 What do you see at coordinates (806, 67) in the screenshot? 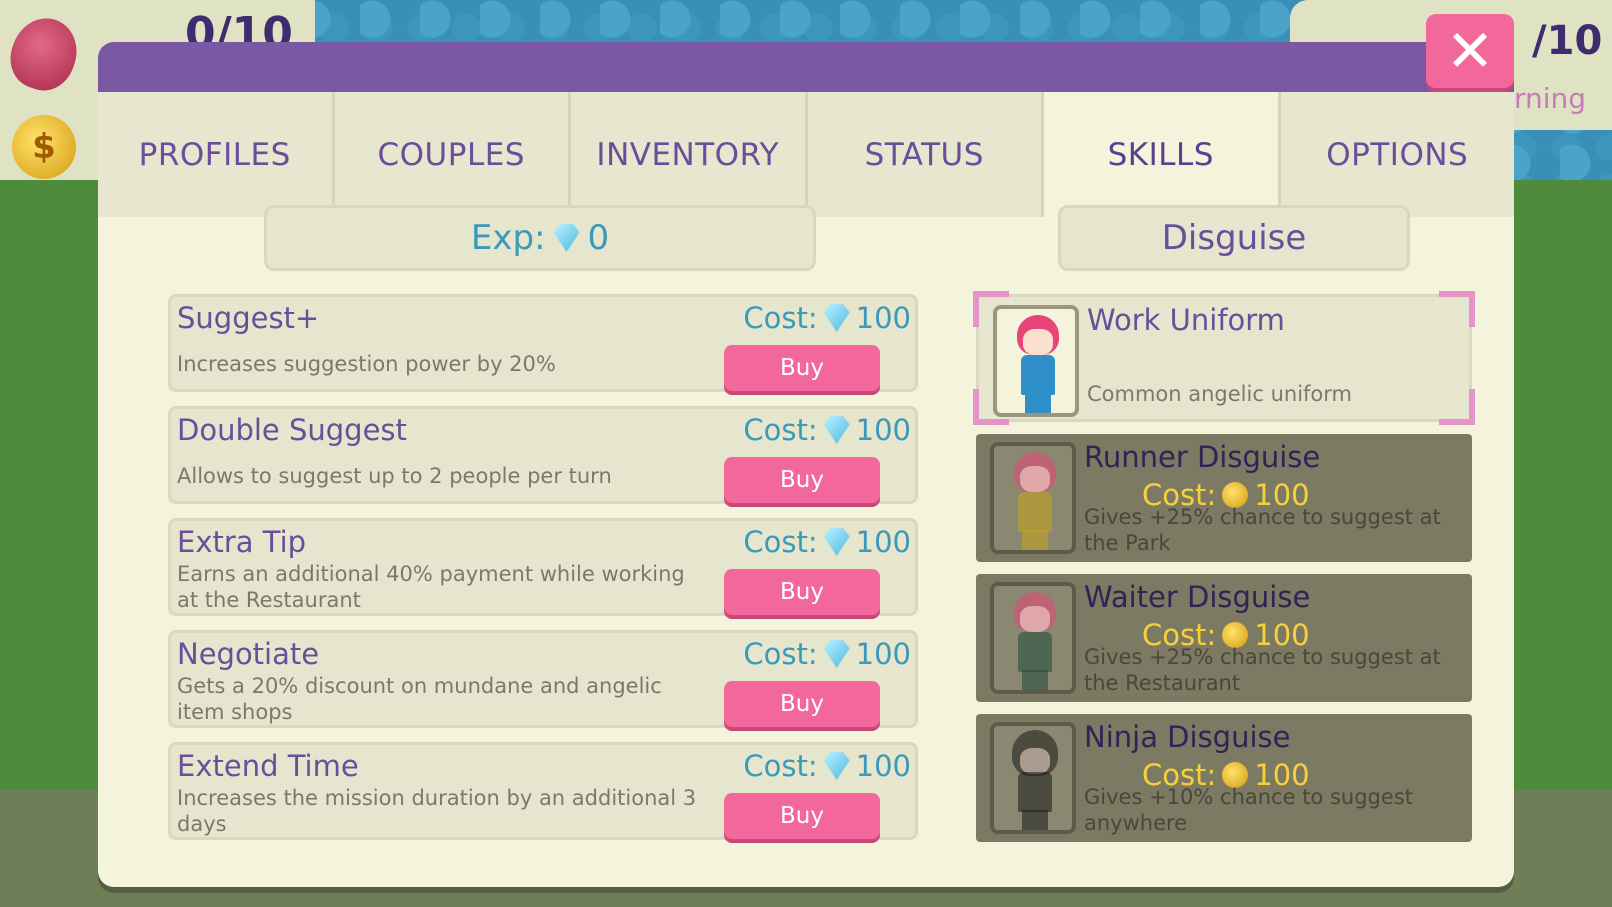
I see `dialog-header-bar` at bounding box center [806, 67].